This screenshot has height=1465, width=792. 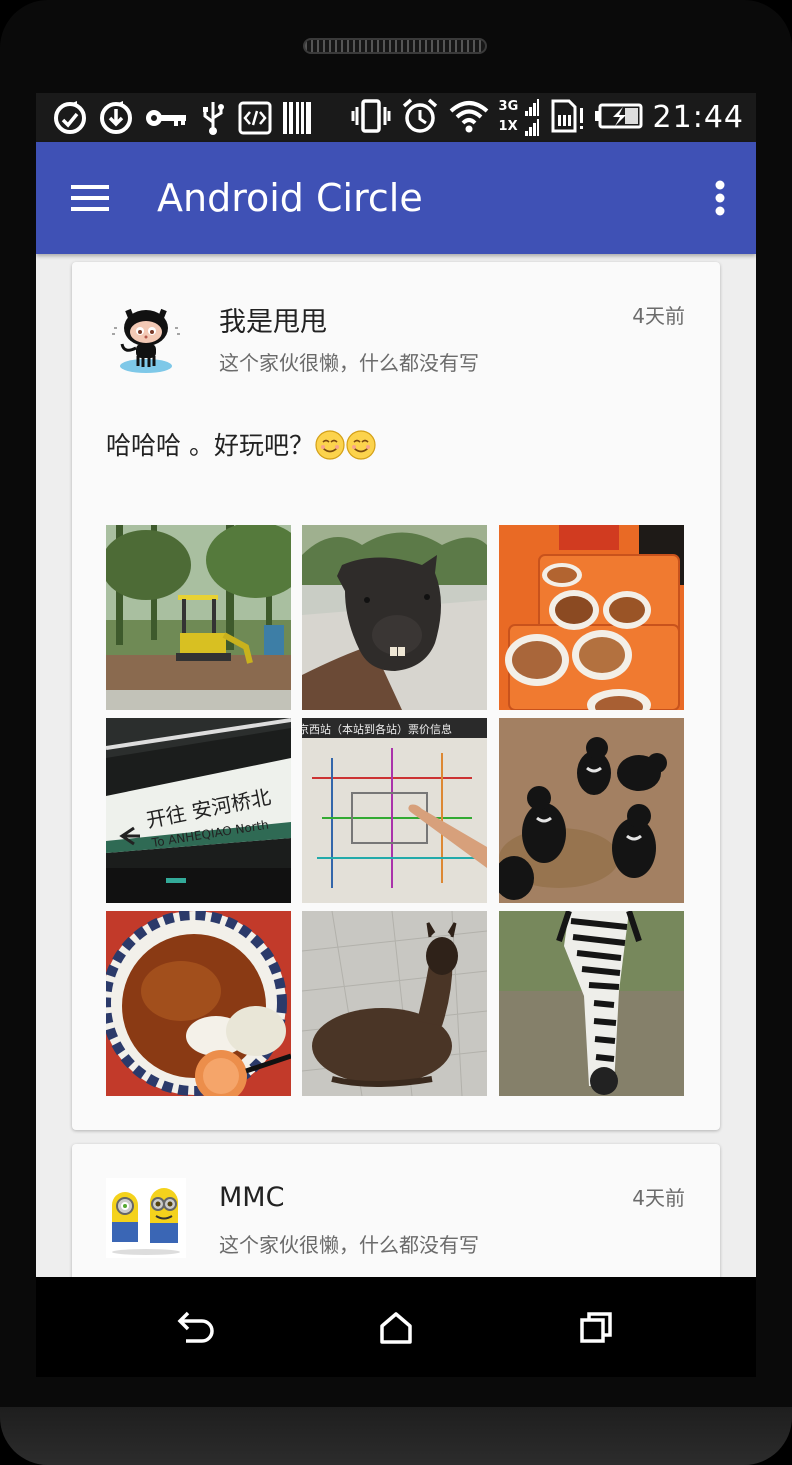 I want to click on zebra-grazing-photo, so click(x=591, y=1003).